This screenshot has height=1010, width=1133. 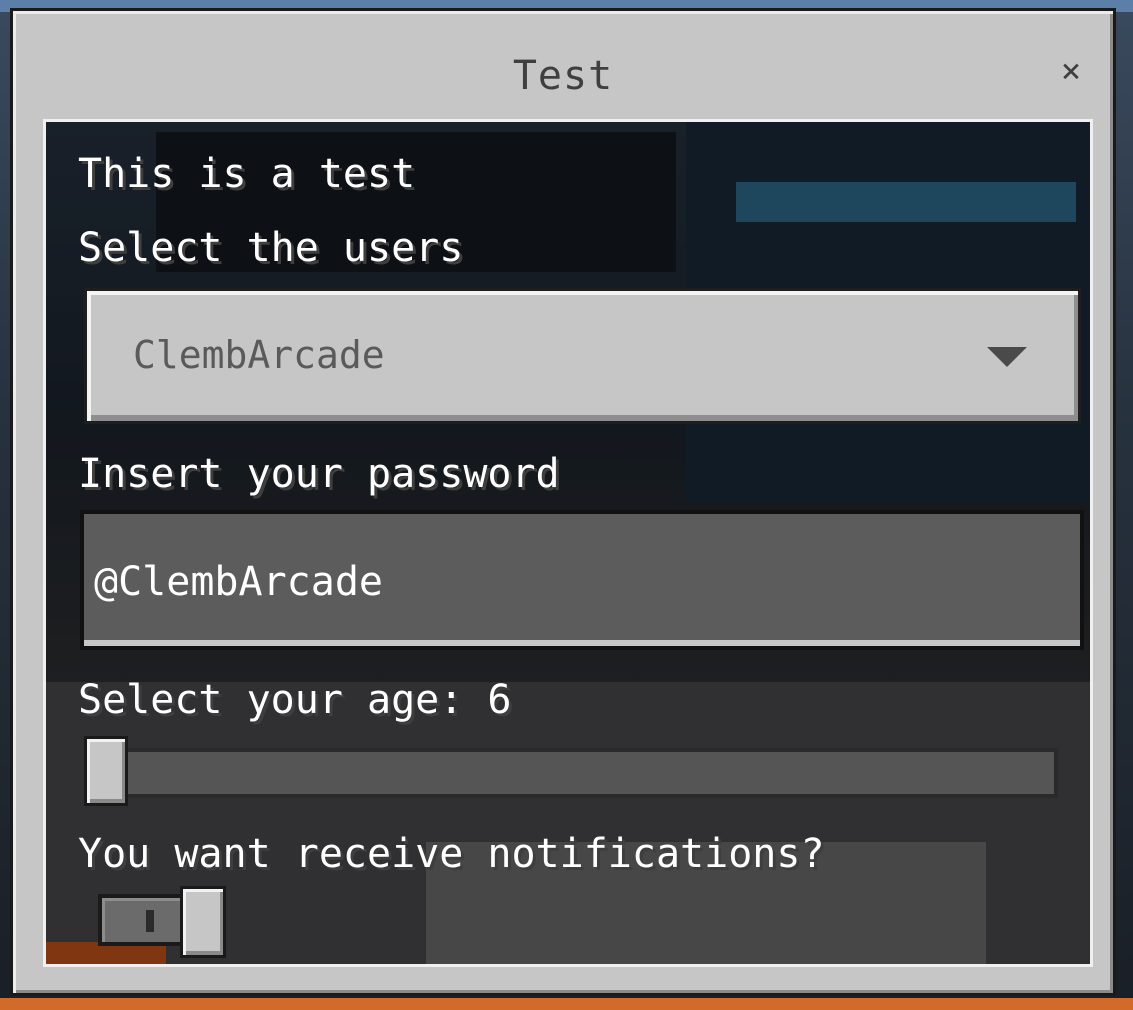 What do you see at coordinates (143, 920) in the screenshot?
I see `toggle-track` at bounding box center [143, 920].